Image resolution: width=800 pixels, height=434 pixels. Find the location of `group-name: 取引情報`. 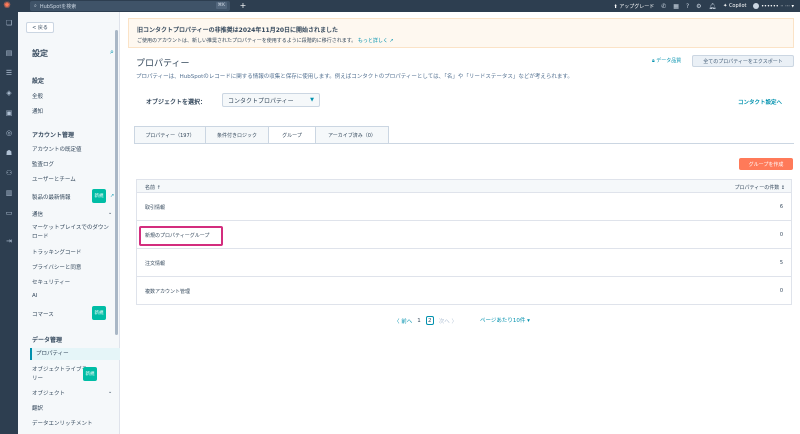

group-name: 取引情報 is located at coordinates (155, 207).